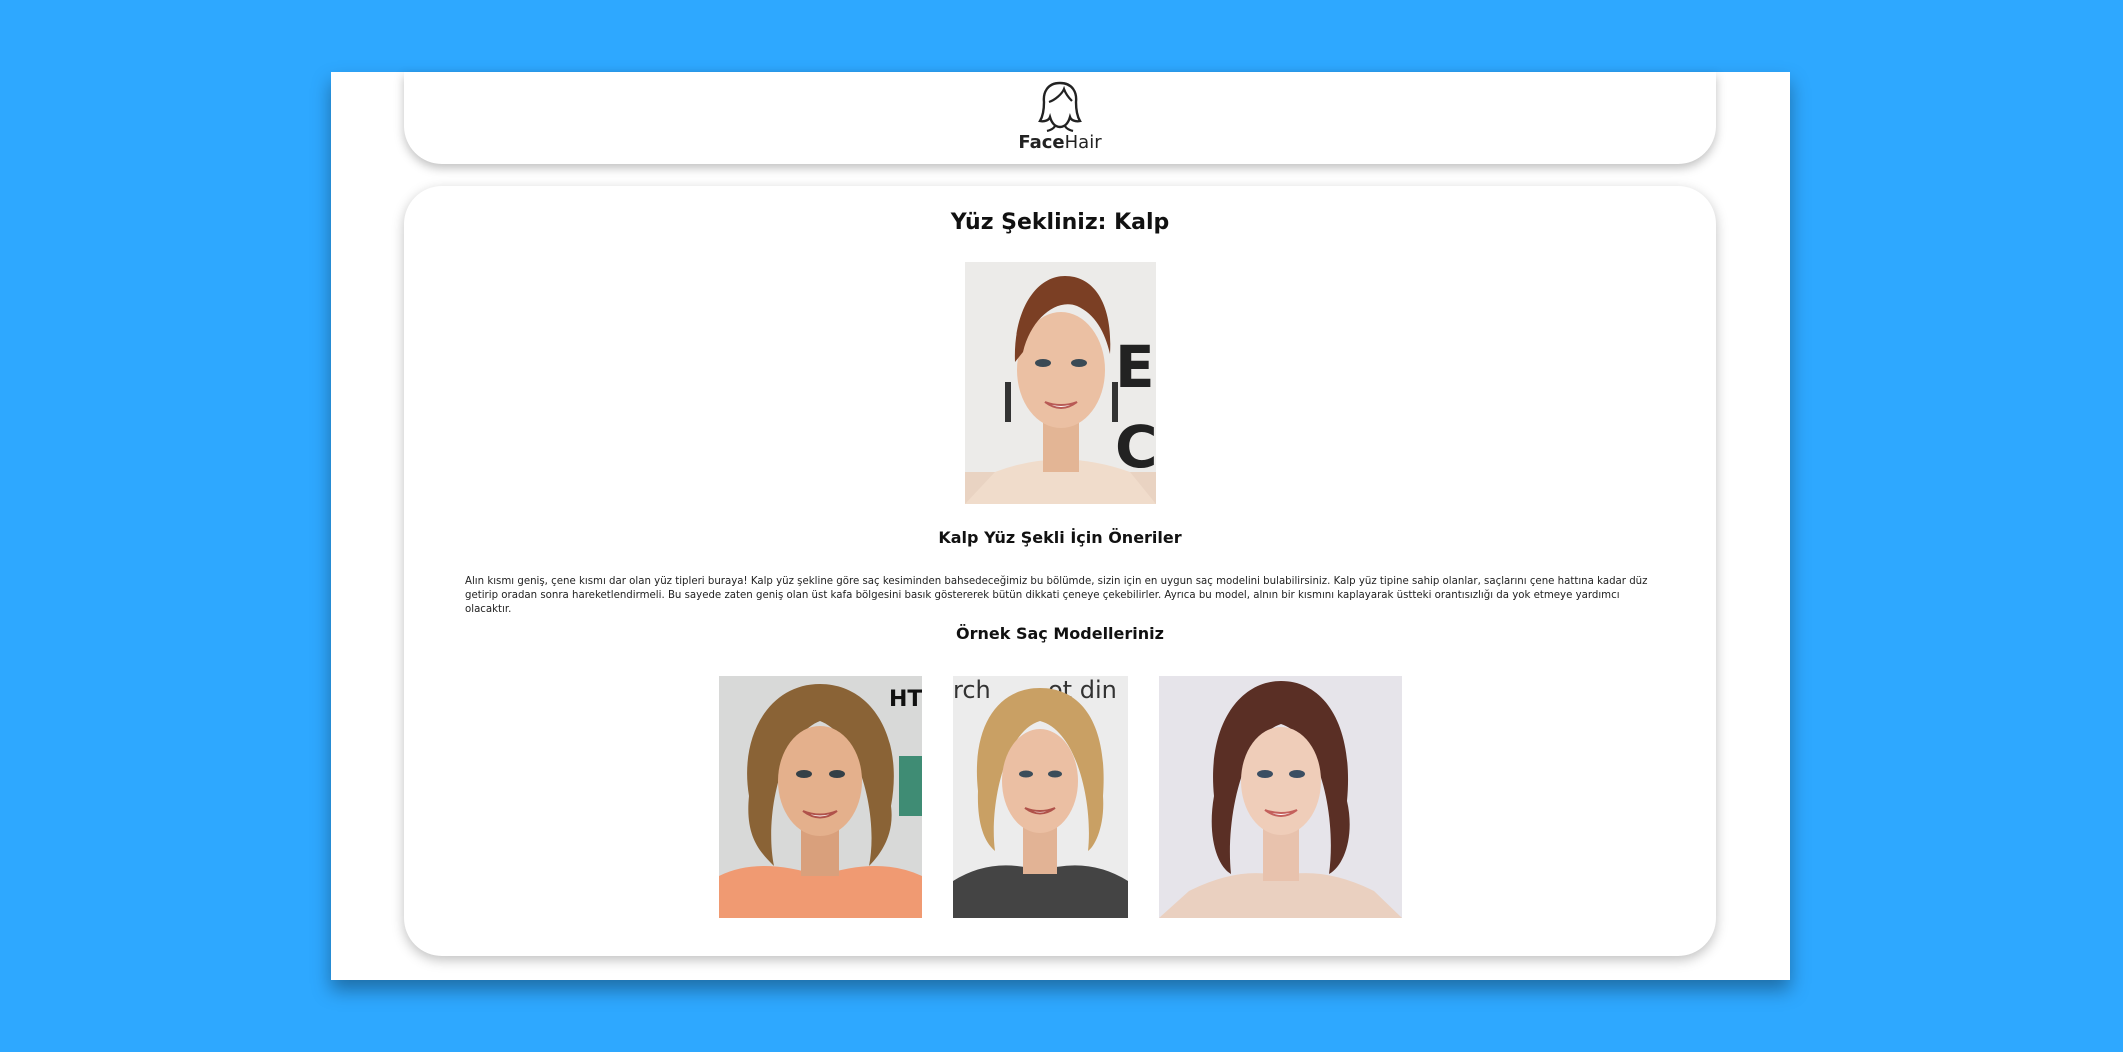  I want to click on header-bar: FaceHair, so click(1060, 118).